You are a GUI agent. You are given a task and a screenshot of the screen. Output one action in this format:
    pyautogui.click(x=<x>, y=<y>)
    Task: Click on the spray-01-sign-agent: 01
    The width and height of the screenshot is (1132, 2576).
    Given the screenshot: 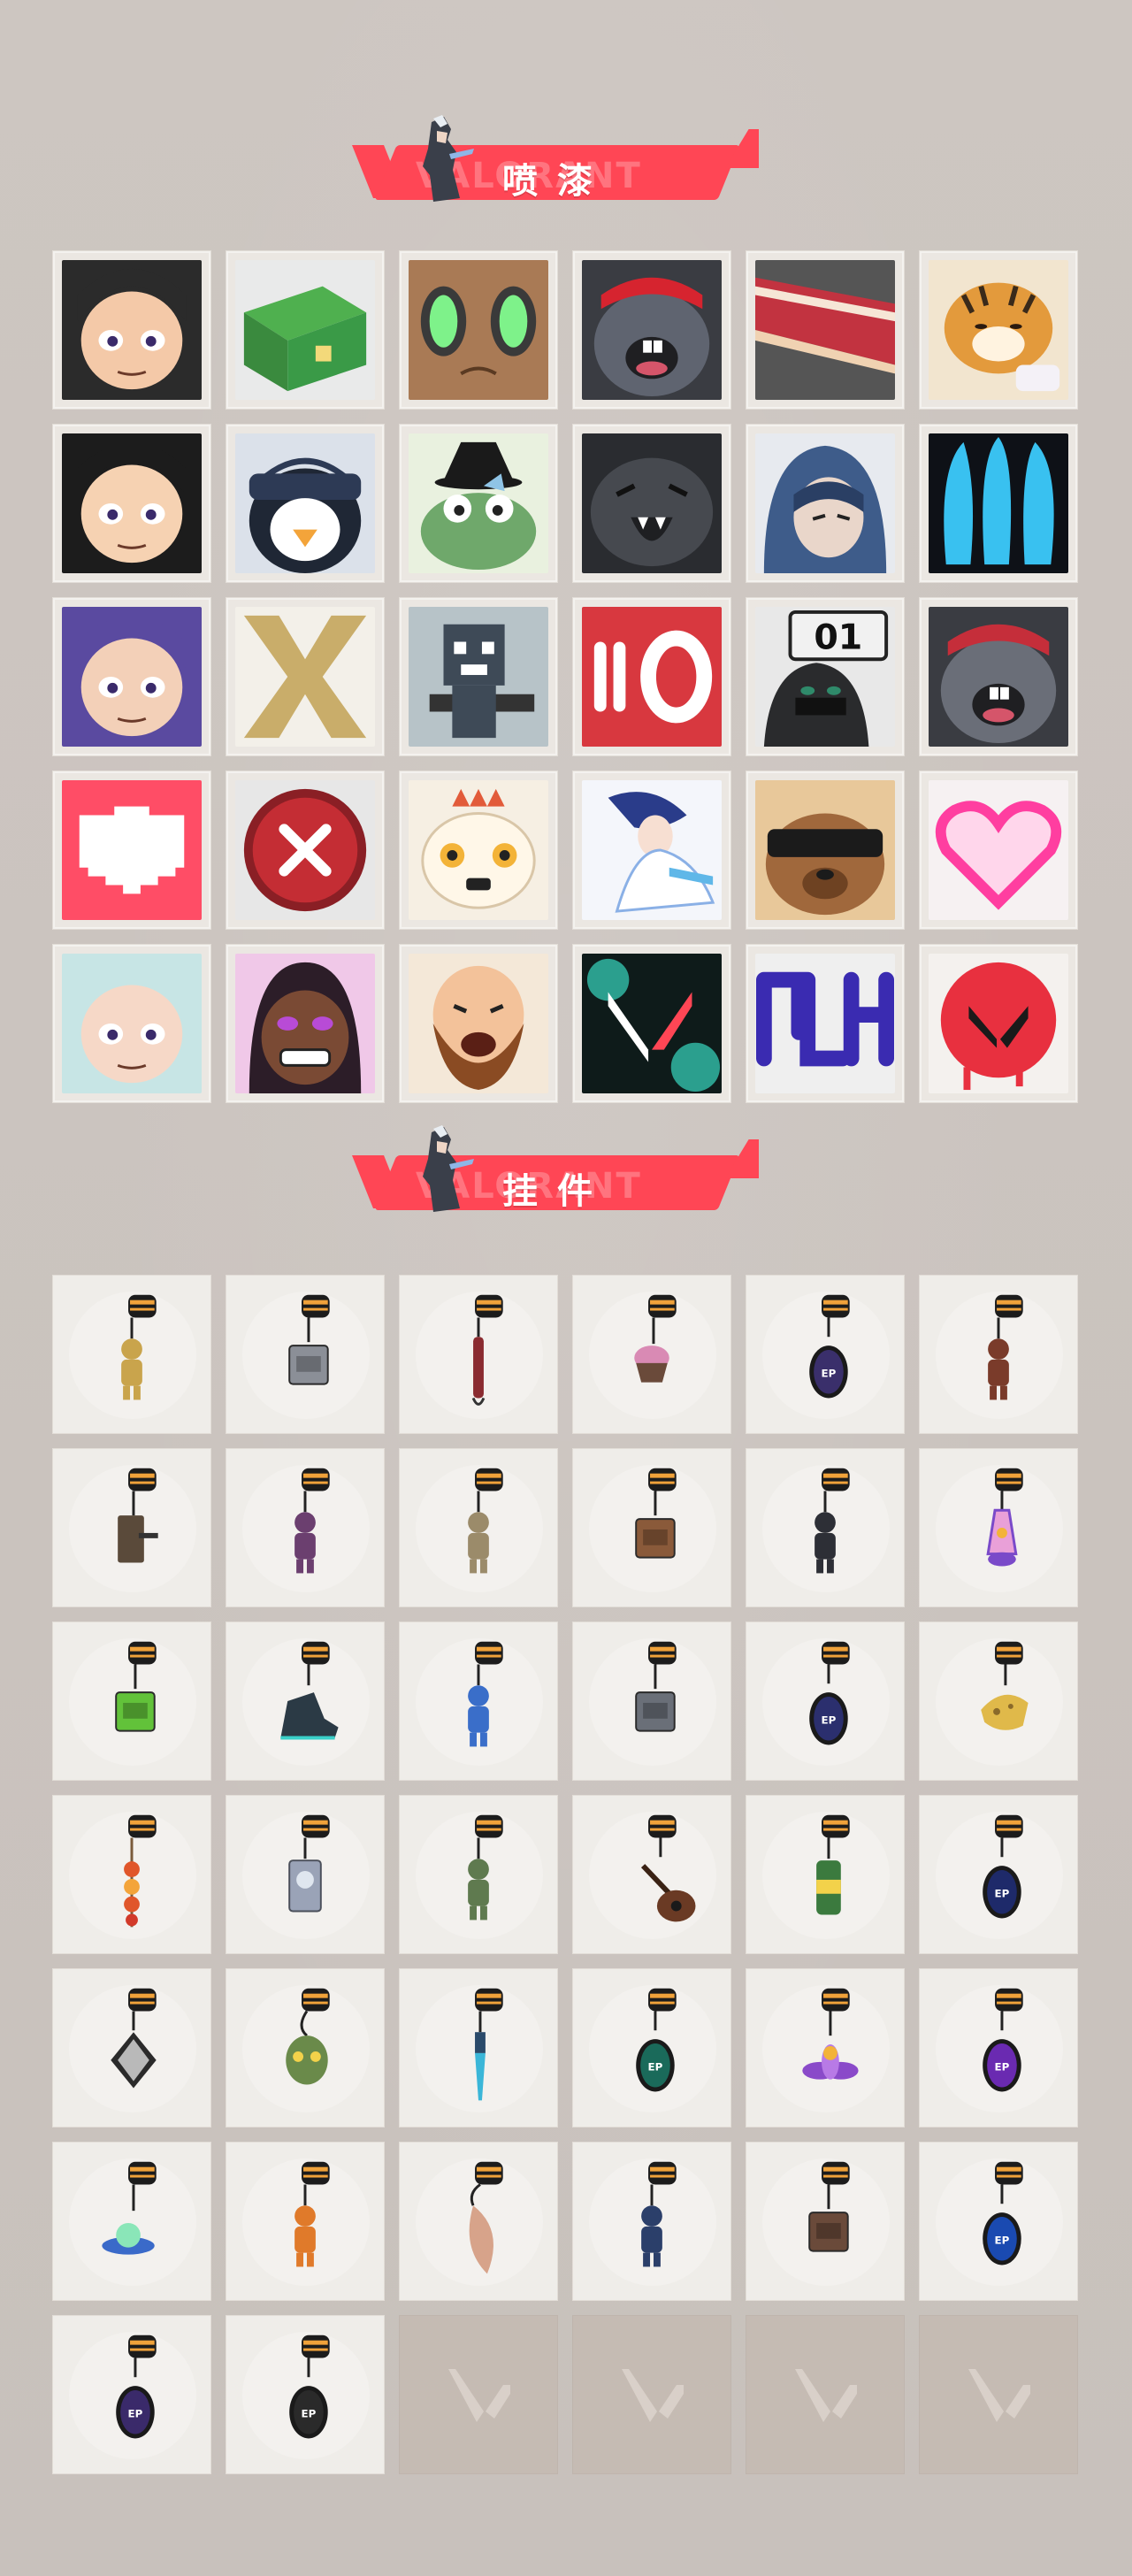 What is the action you would take?
    pyautogui.click(x=825, y=676)
    